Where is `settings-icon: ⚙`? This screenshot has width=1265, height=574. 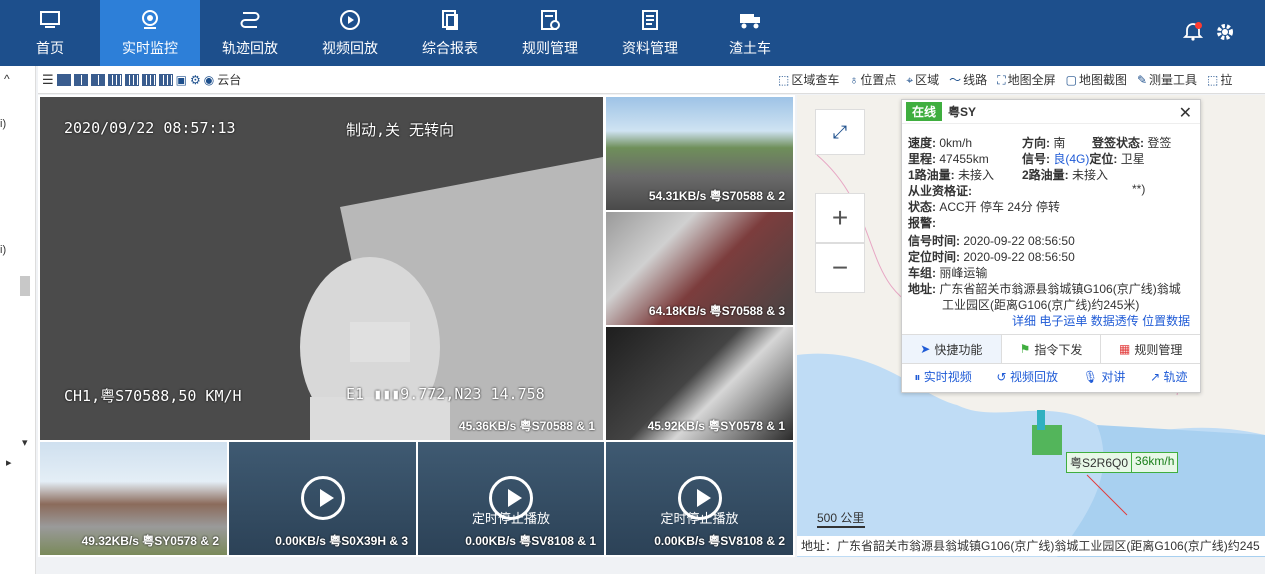
settings-icon: ⚙ is located at coordinates (195, 80).